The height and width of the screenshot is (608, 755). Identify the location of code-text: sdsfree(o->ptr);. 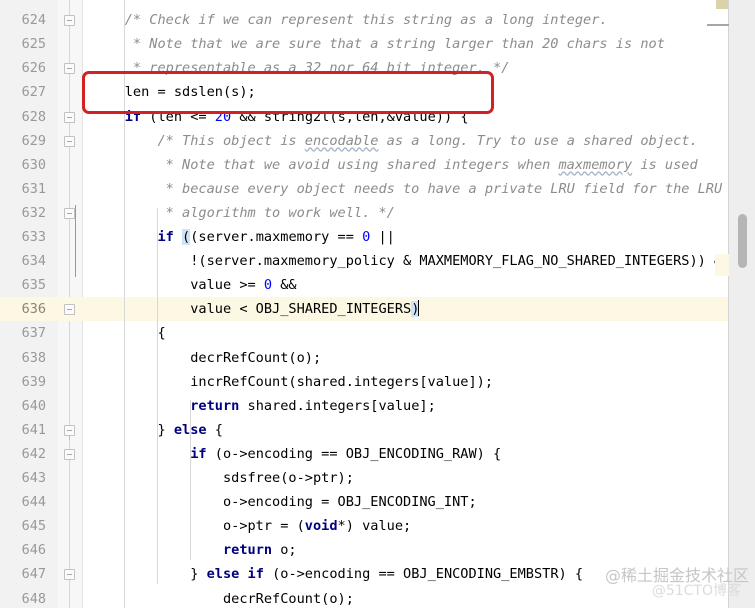
(223, 478).